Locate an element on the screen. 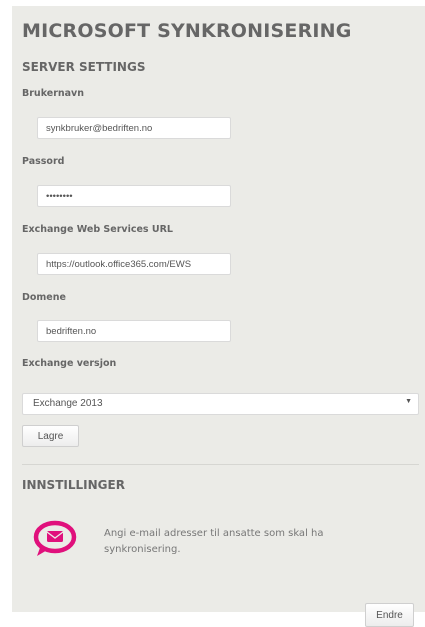 The image size is (425, 627). ews-url-input is located at coordinates (134, 264).